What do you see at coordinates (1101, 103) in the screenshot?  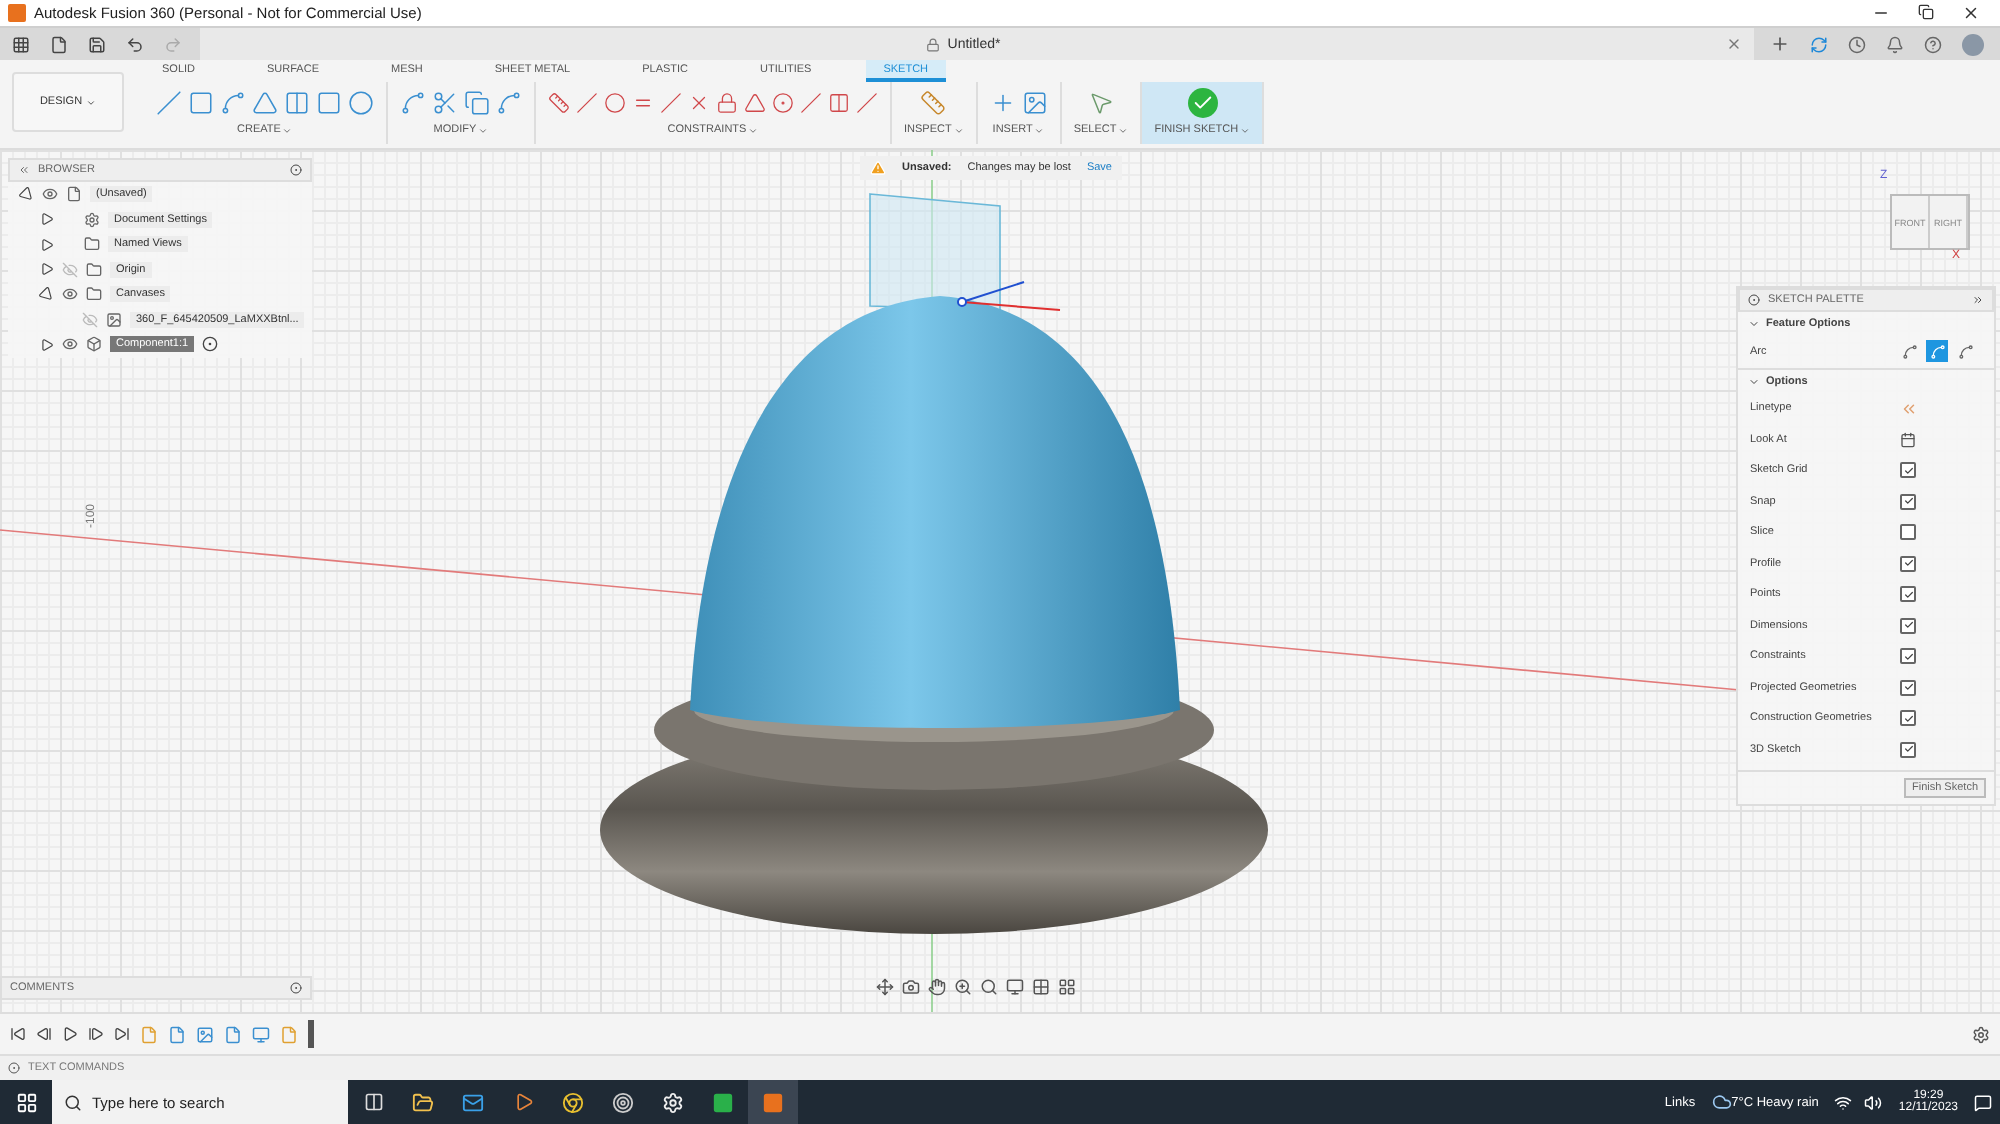 I see `pointer-icon` at bounding box center [1101, 103].